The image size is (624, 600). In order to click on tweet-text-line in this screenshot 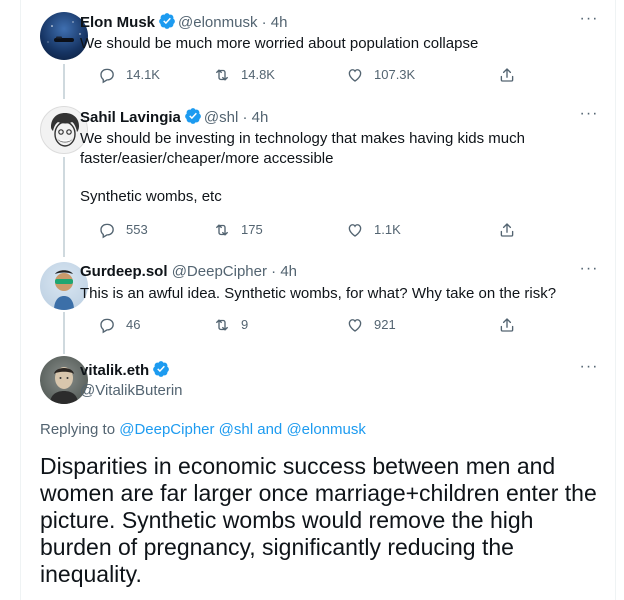, I will do `click(320, 179)`.